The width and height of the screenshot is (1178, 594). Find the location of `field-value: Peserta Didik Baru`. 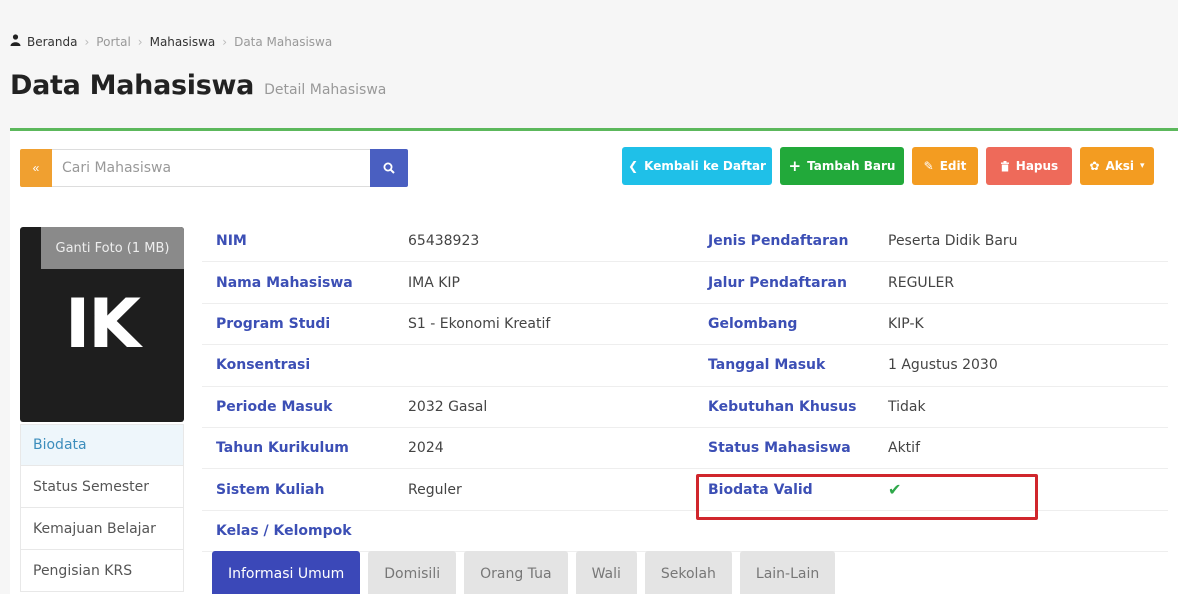

field-value: Peserta Didik Baru is located at coordinates (953, 241).